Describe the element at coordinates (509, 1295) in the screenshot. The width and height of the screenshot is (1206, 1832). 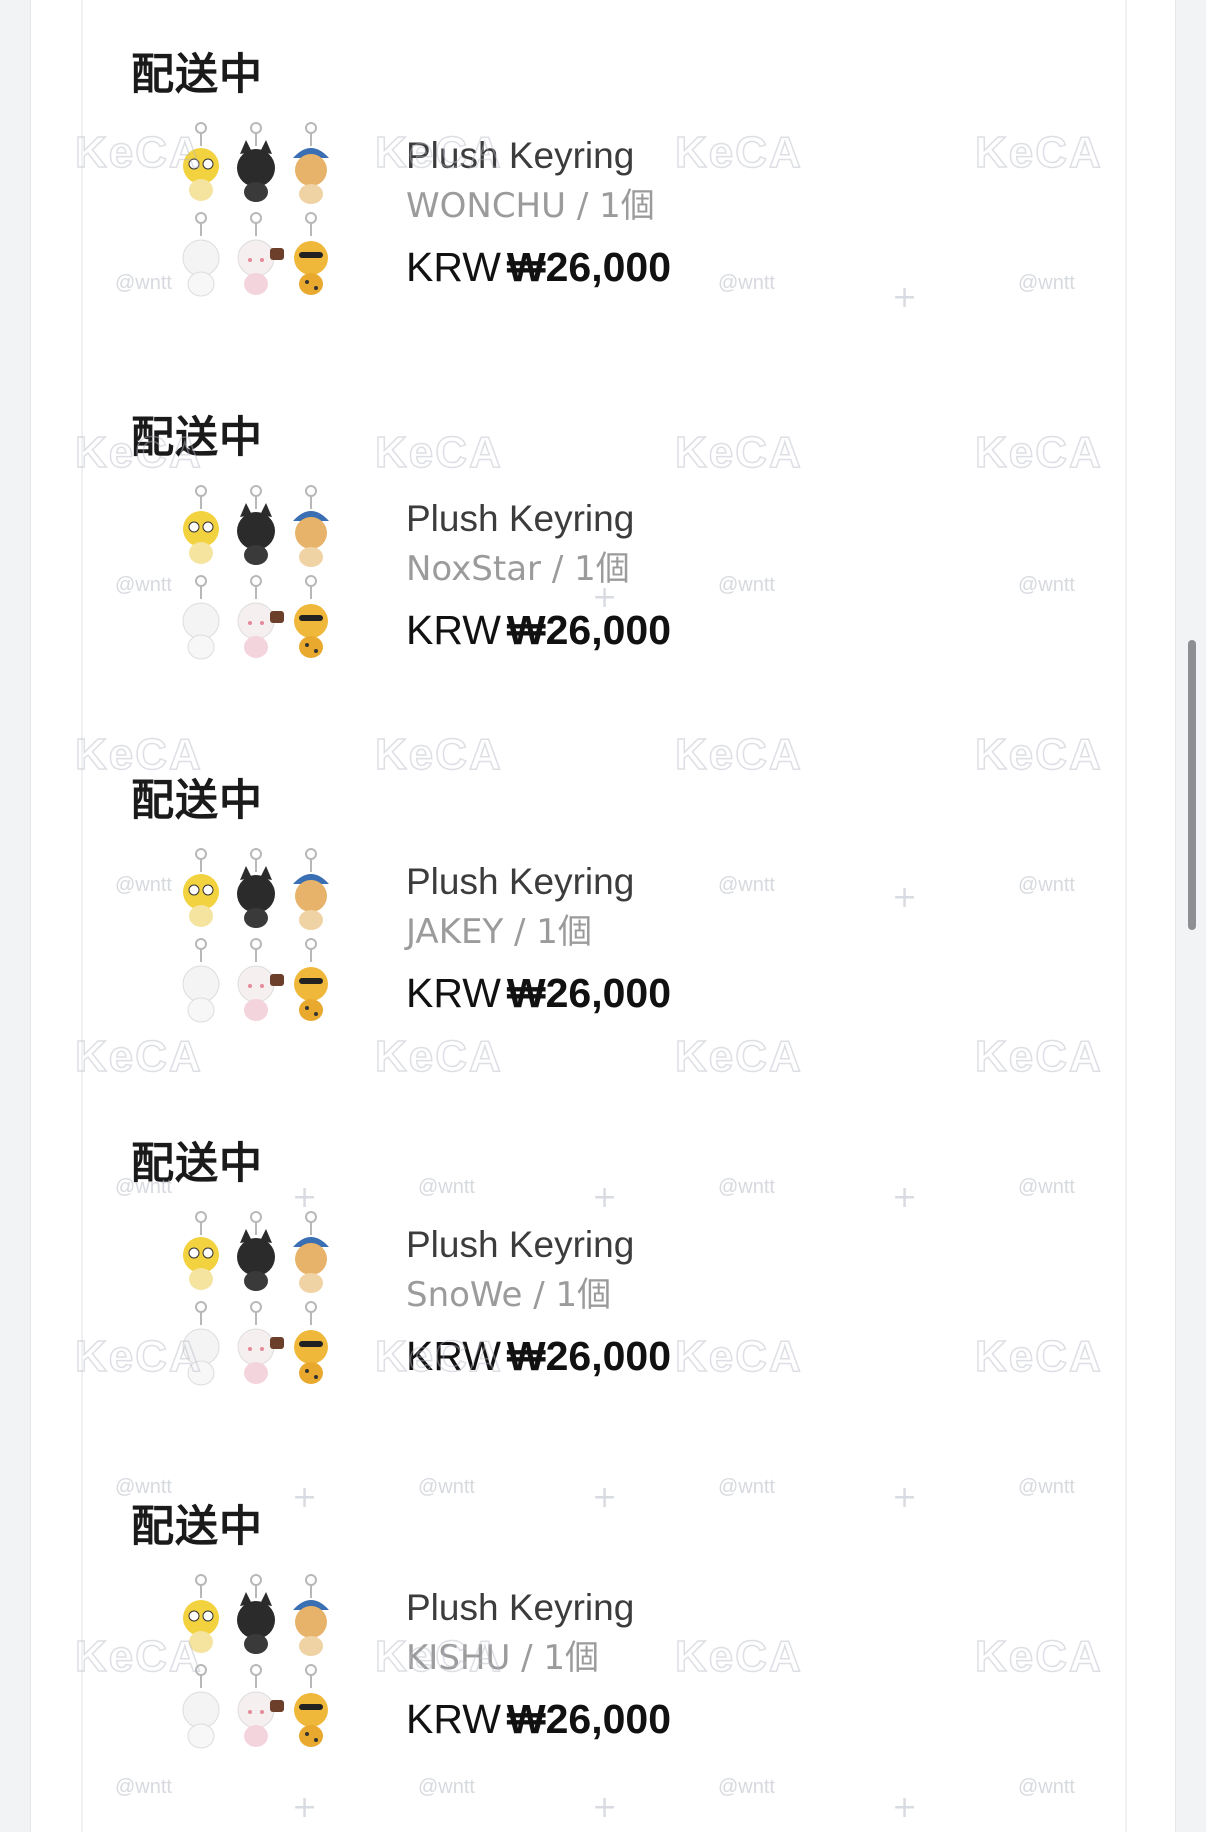
I see `product-option: SnoWe / 1個` at that location.